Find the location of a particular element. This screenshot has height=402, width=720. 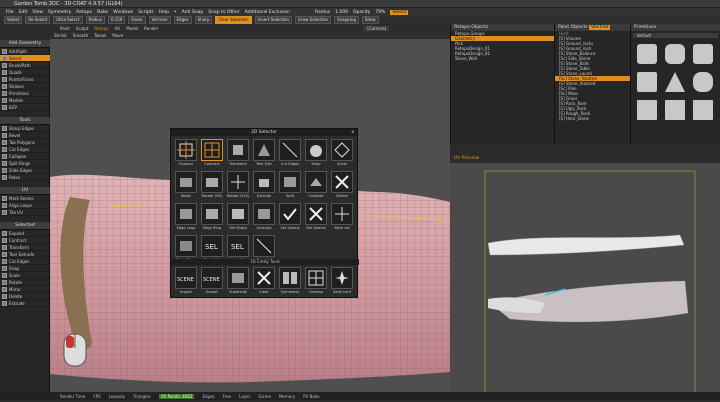

tool-btn-transform: Transform is located at coordinates (238, 154).